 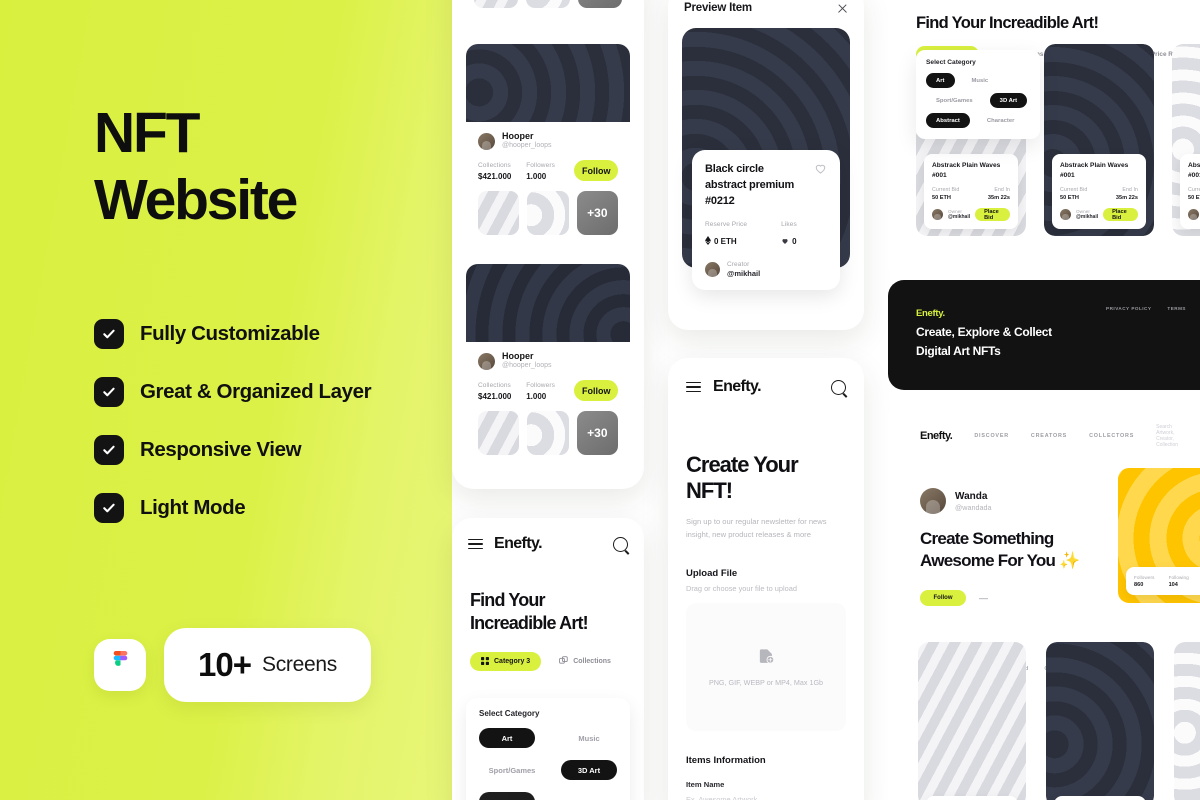 What do you see at coordinates (230, 333) in the screenshot?
I see `feature-label: Fully Customizable` at bounding box center [230, 333].